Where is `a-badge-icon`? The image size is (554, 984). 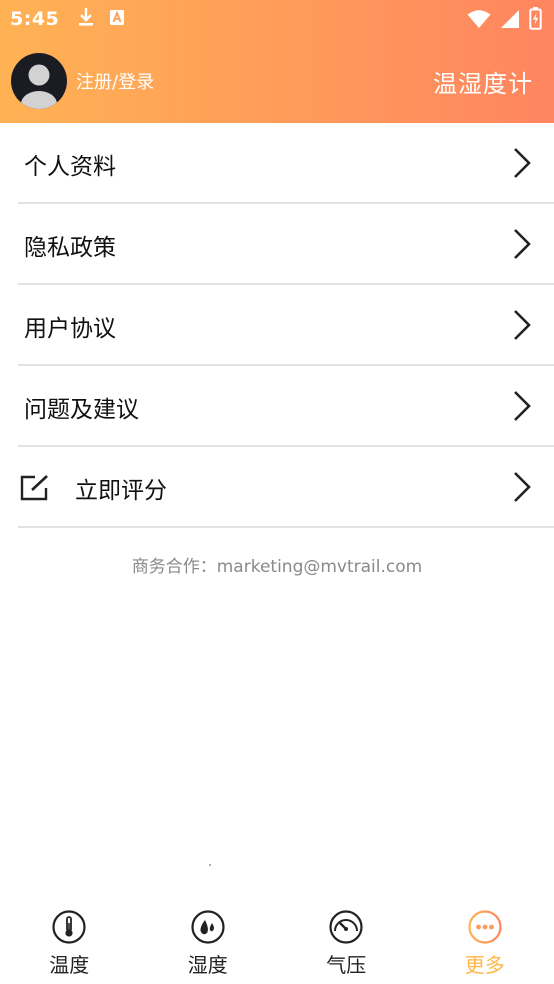
a-badge-icon is located at coordinates (117, 19).